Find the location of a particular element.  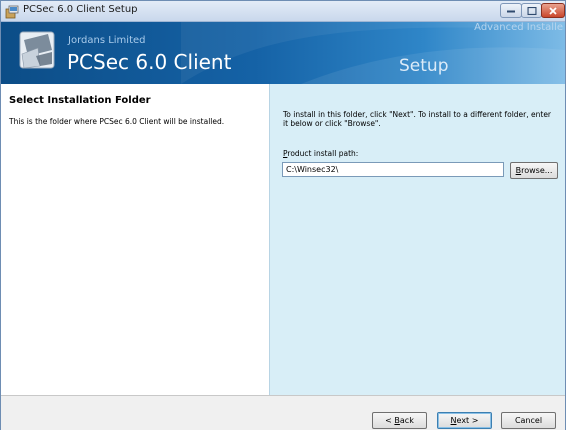

window-title: PCSec 6.0 Client Setup is located at coordinates (80, 9).